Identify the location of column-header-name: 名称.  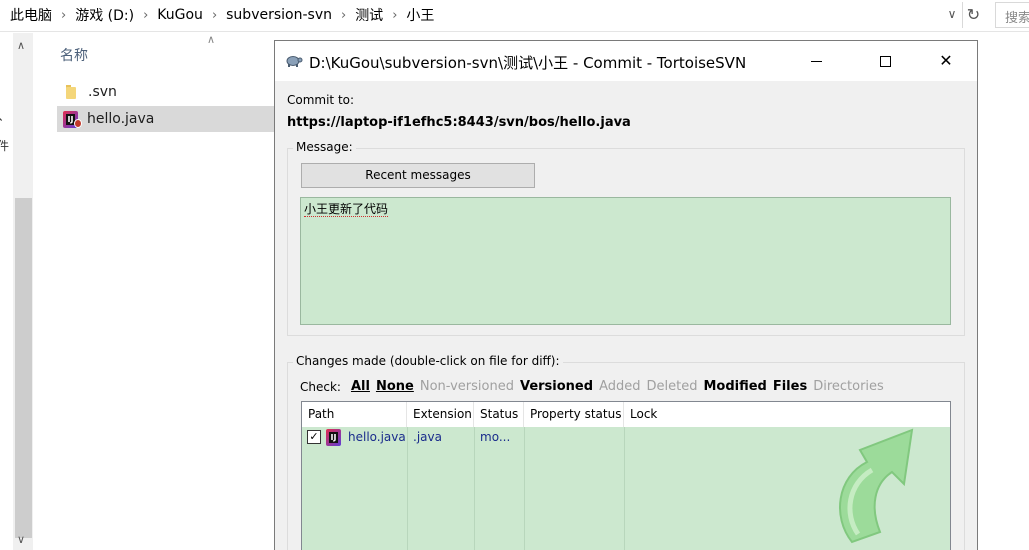
(74, 55).